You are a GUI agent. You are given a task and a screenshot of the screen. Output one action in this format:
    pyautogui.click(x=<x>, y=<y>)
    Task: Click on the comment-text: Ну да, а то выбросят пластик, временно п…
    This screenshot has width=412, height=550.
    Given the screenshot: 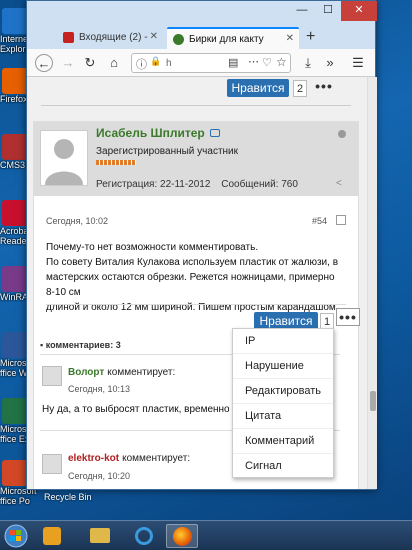 What is the action you would take?
    pyautogui.click(x=146, y=409)
    